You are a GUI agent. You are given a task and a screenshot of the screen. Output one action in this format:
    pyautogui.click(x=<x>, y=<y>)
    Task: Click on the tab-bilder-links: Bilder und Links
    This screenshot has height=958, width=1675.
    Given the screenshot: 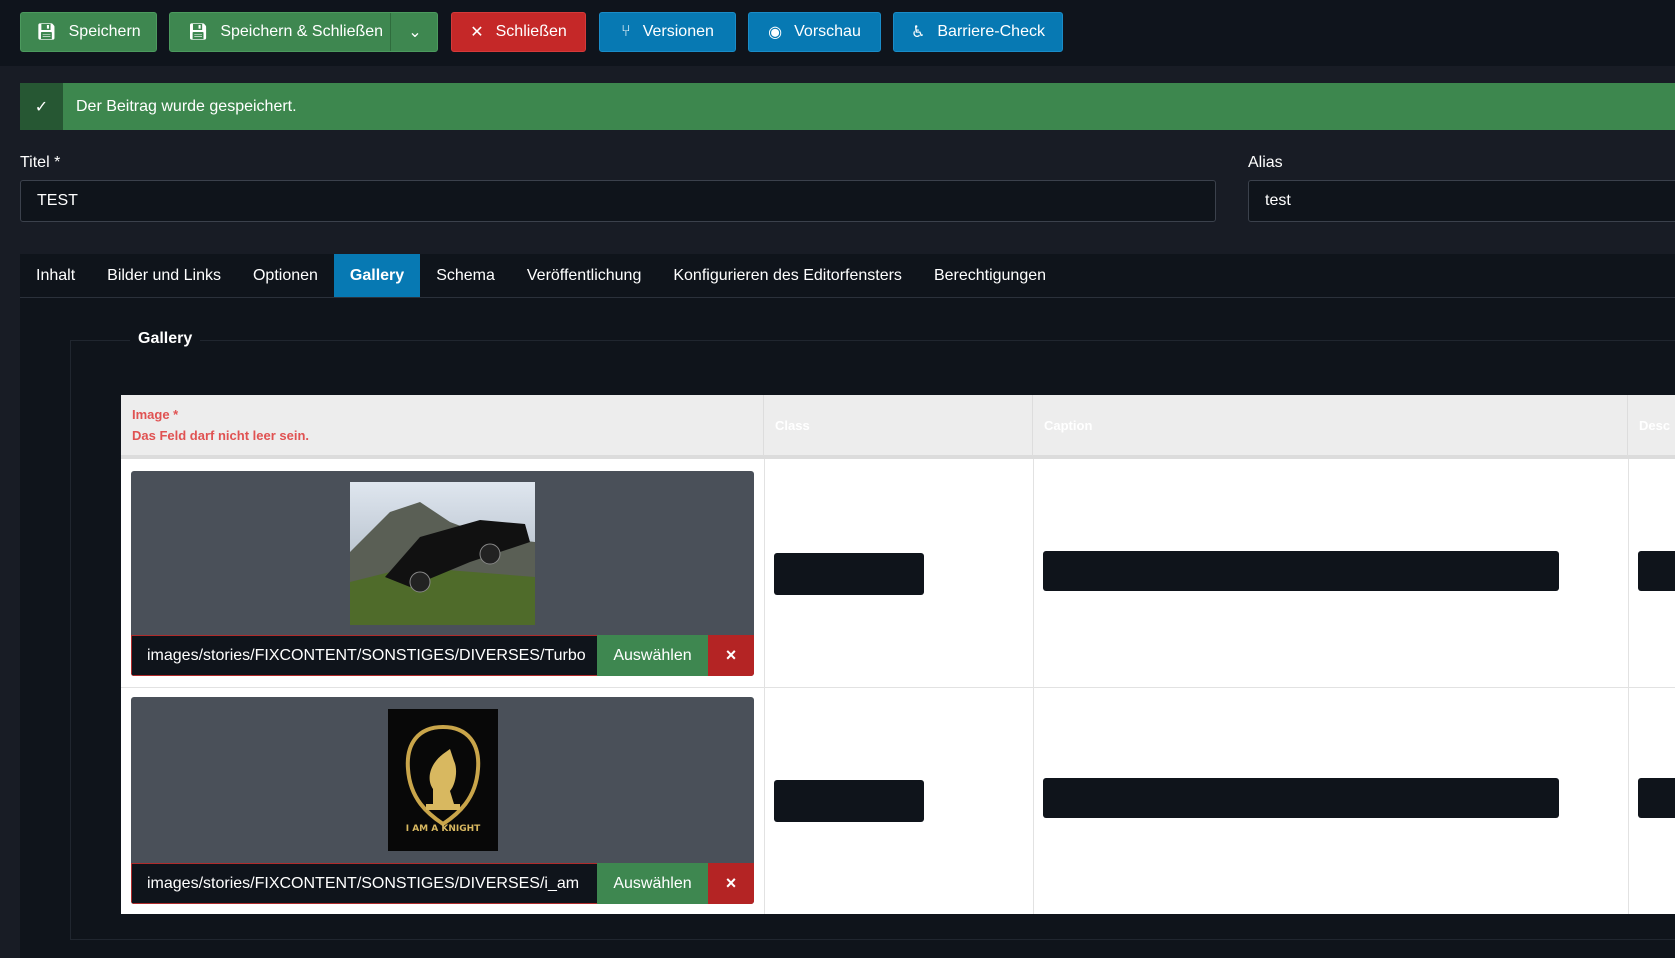 What is the action you would take?
    pyautogui.click(x=164, y=275)
    